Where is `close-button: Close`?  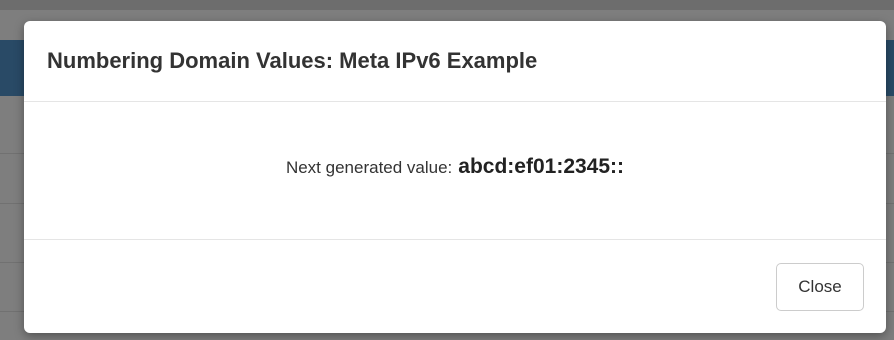
close-button: Close is located at coordinates (820, 287).